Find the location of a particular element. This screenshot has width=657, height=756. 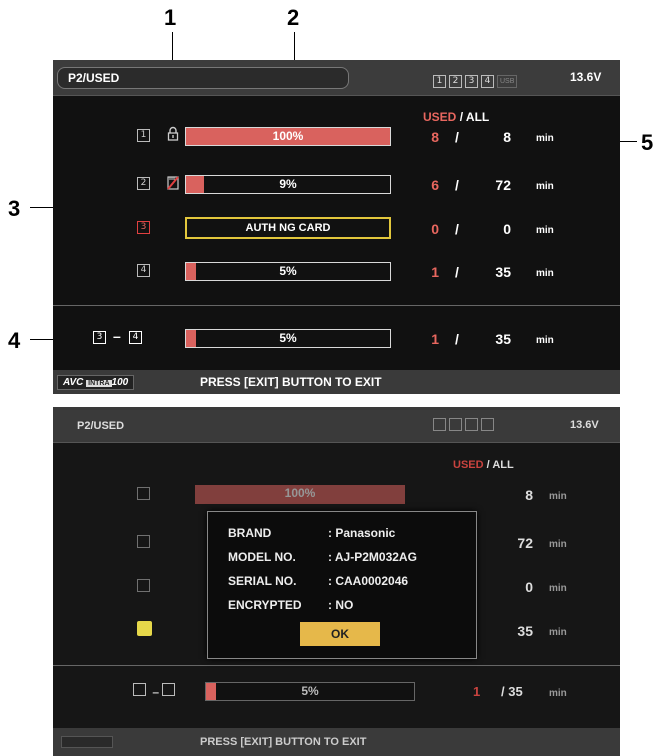

usage-bar-1: 100% is located at coordinates (288, 136).